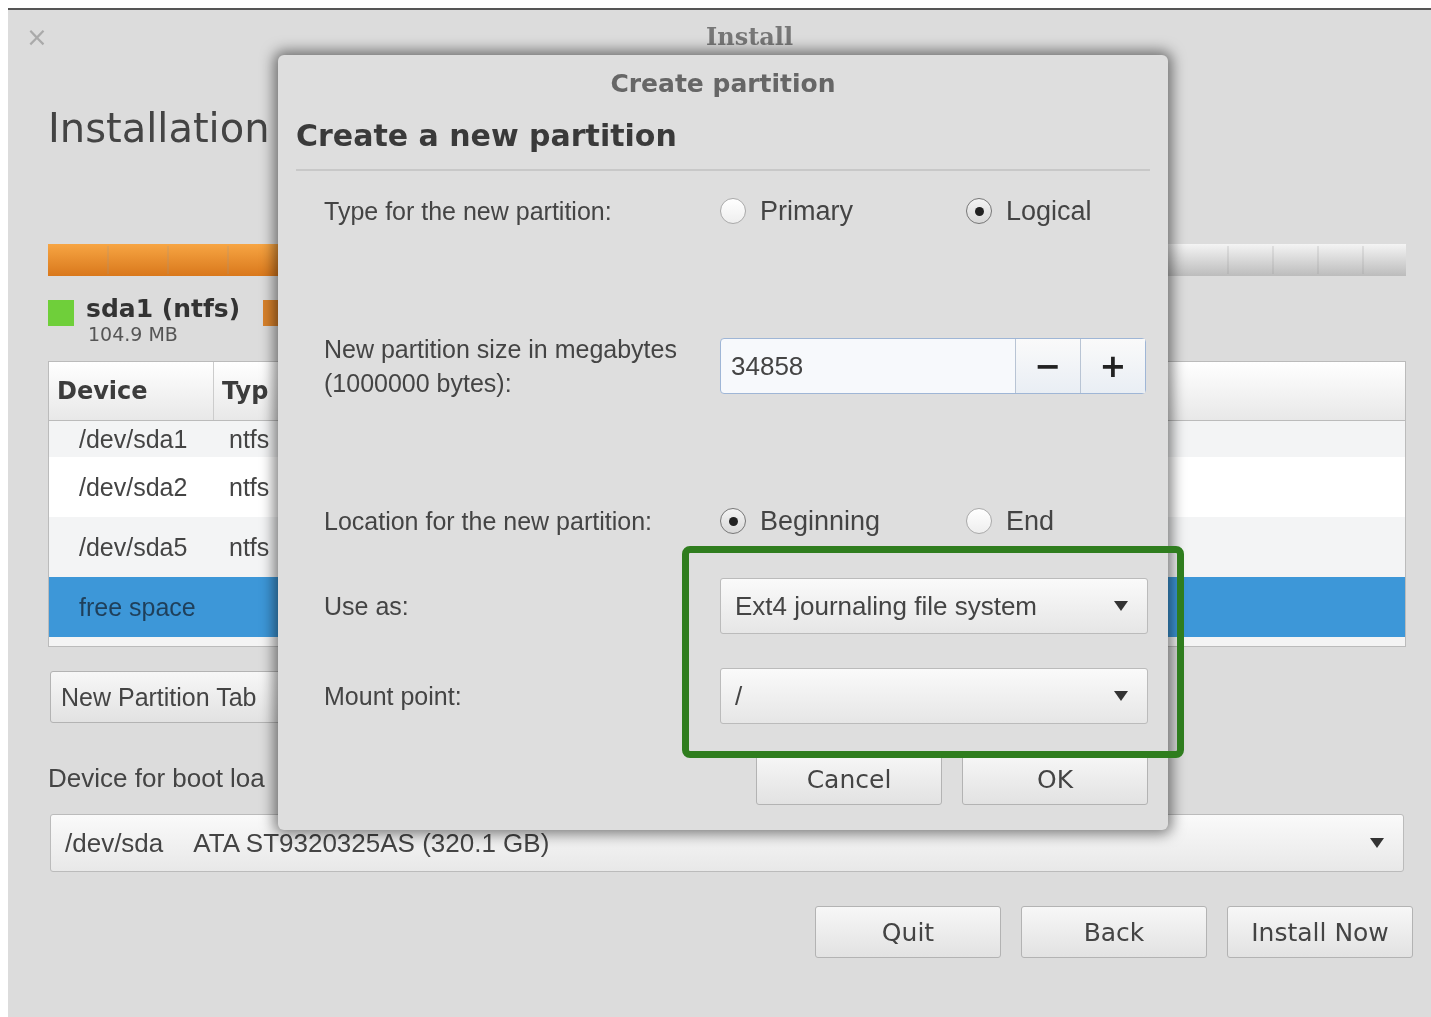 The height and width of the screenshot is (1017, 1431). What do you see at coordinates (1049, 211) in the screenshot?
I see `radio-label: Logical` at bounding box center [1049, 211].